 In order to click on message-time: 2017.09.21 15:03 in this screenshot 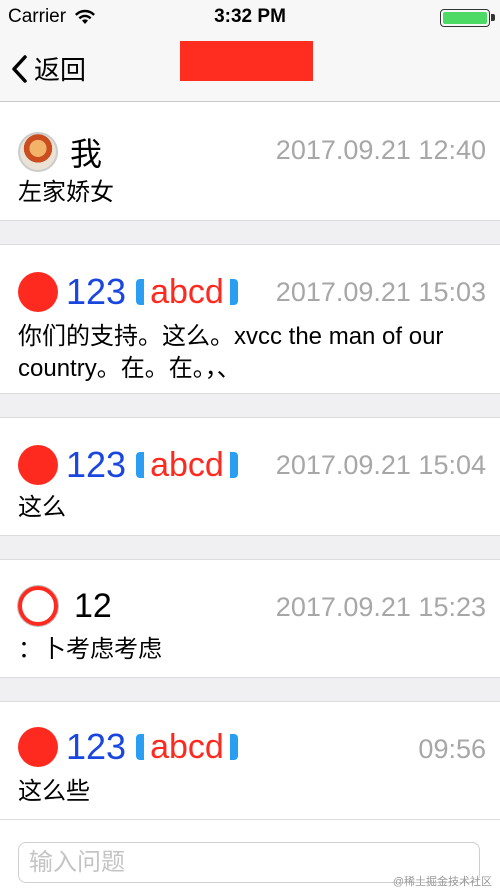, I will do `click(380, 292)`.